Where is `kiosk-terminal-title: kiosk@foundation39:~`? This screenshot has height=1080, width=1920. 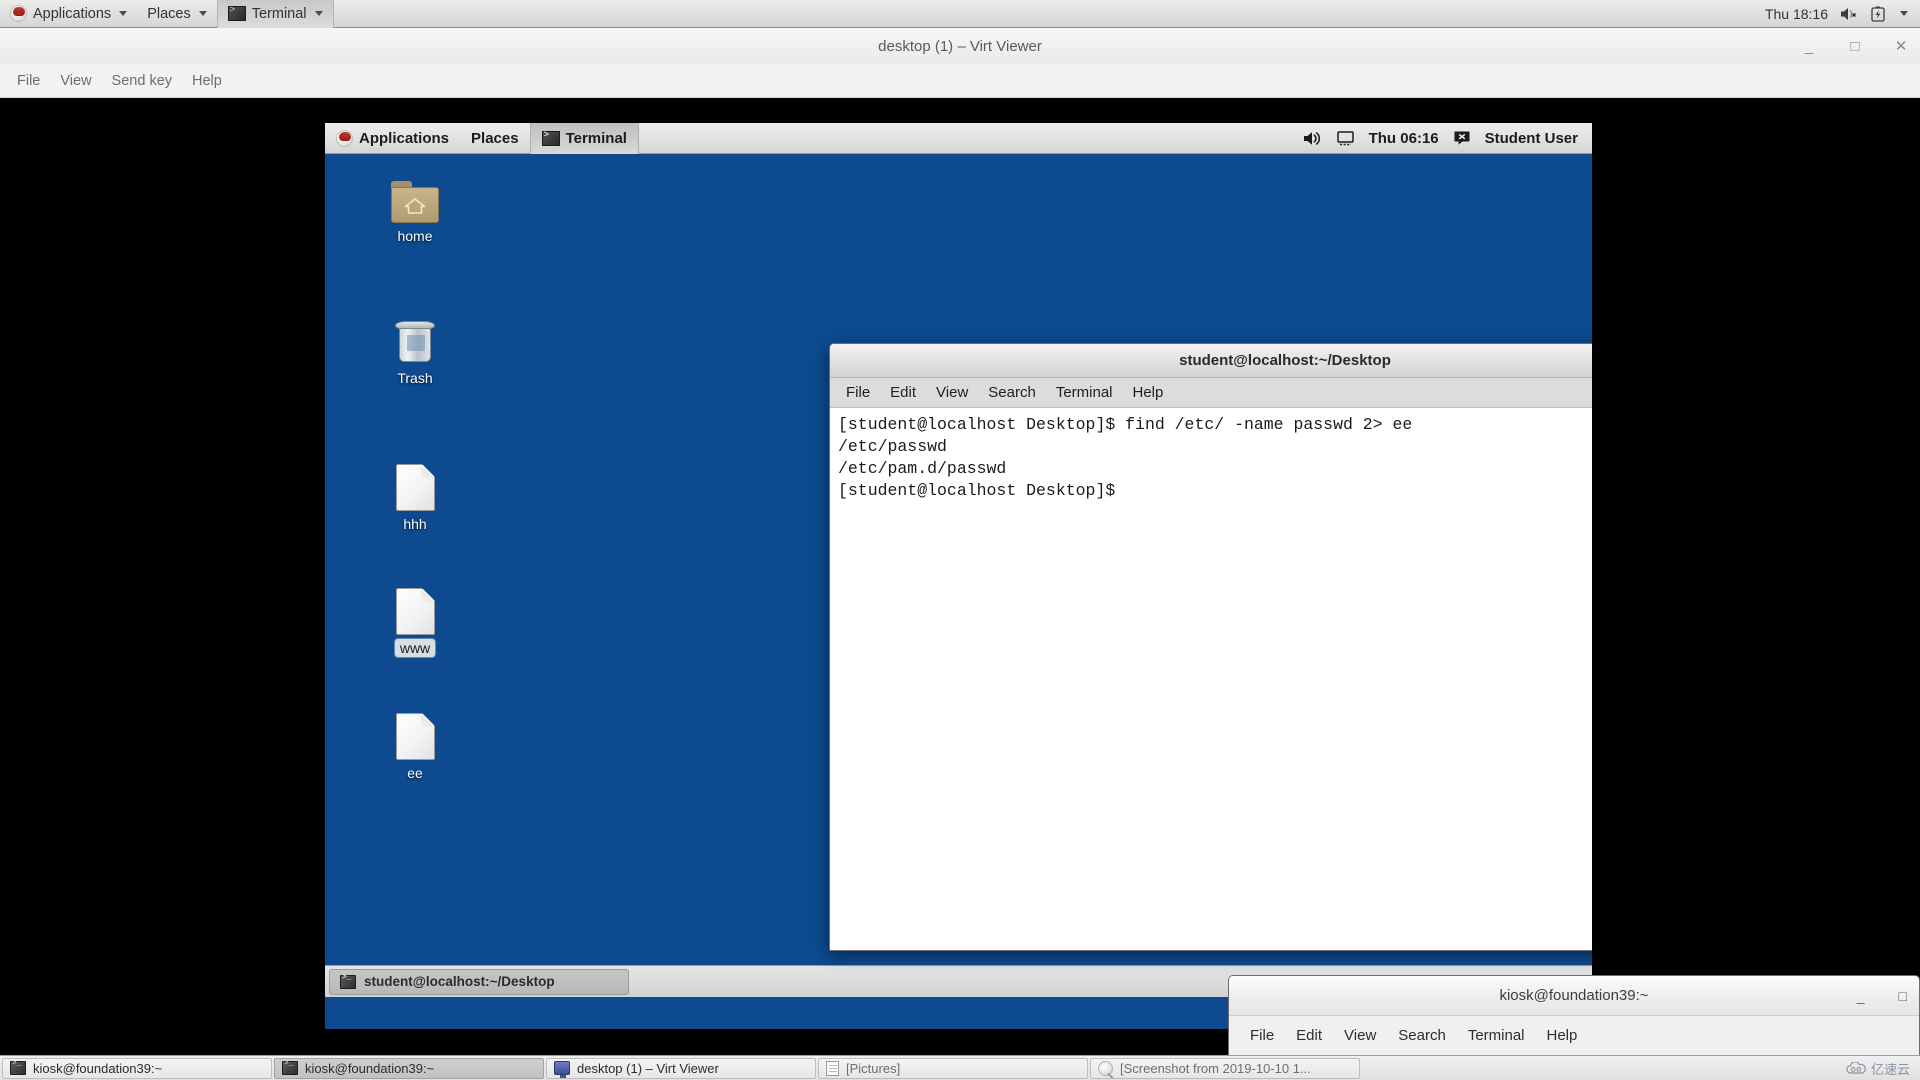
kiosk-terminal-title: kiosk@foundation39:~ is located at coordinates (1574, 995).